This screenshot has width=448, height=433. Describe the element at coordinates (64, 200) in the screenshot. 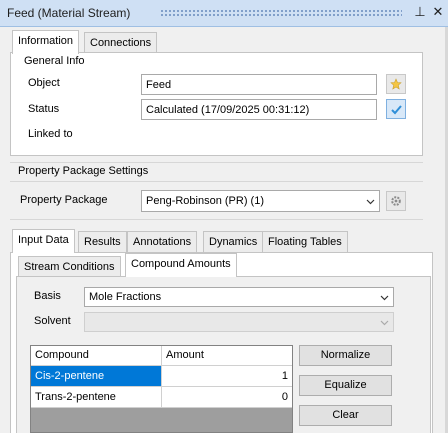

I see `property-package-label: Property Package` at that location.